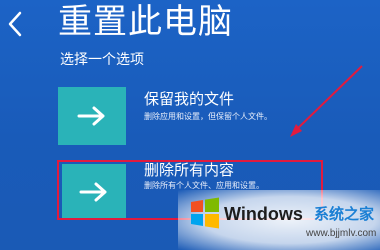 Image resolution: width=380 pixels, height=250 pixels. What do you see at coordinates (145, 22) in the screenshot?
I see `page-title: 重置此电脑` at bounding box center [145, 22].